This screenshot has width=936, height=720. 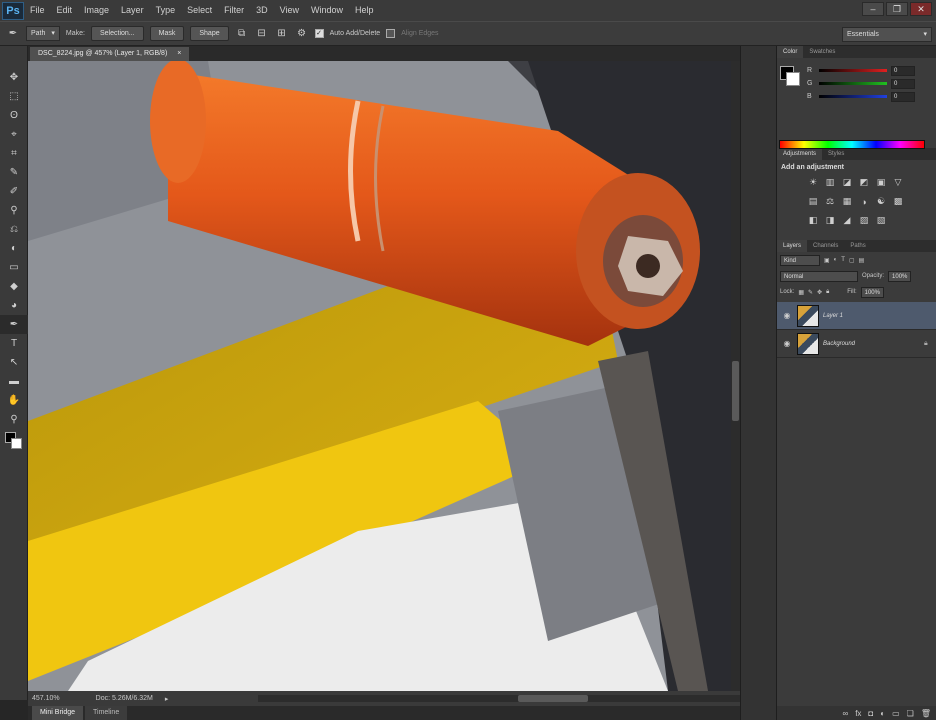 What do you see at coordinates (14, 324) in the screenshot?
I see `tool-13-icon: ✒` at bounding box center [14, 324].